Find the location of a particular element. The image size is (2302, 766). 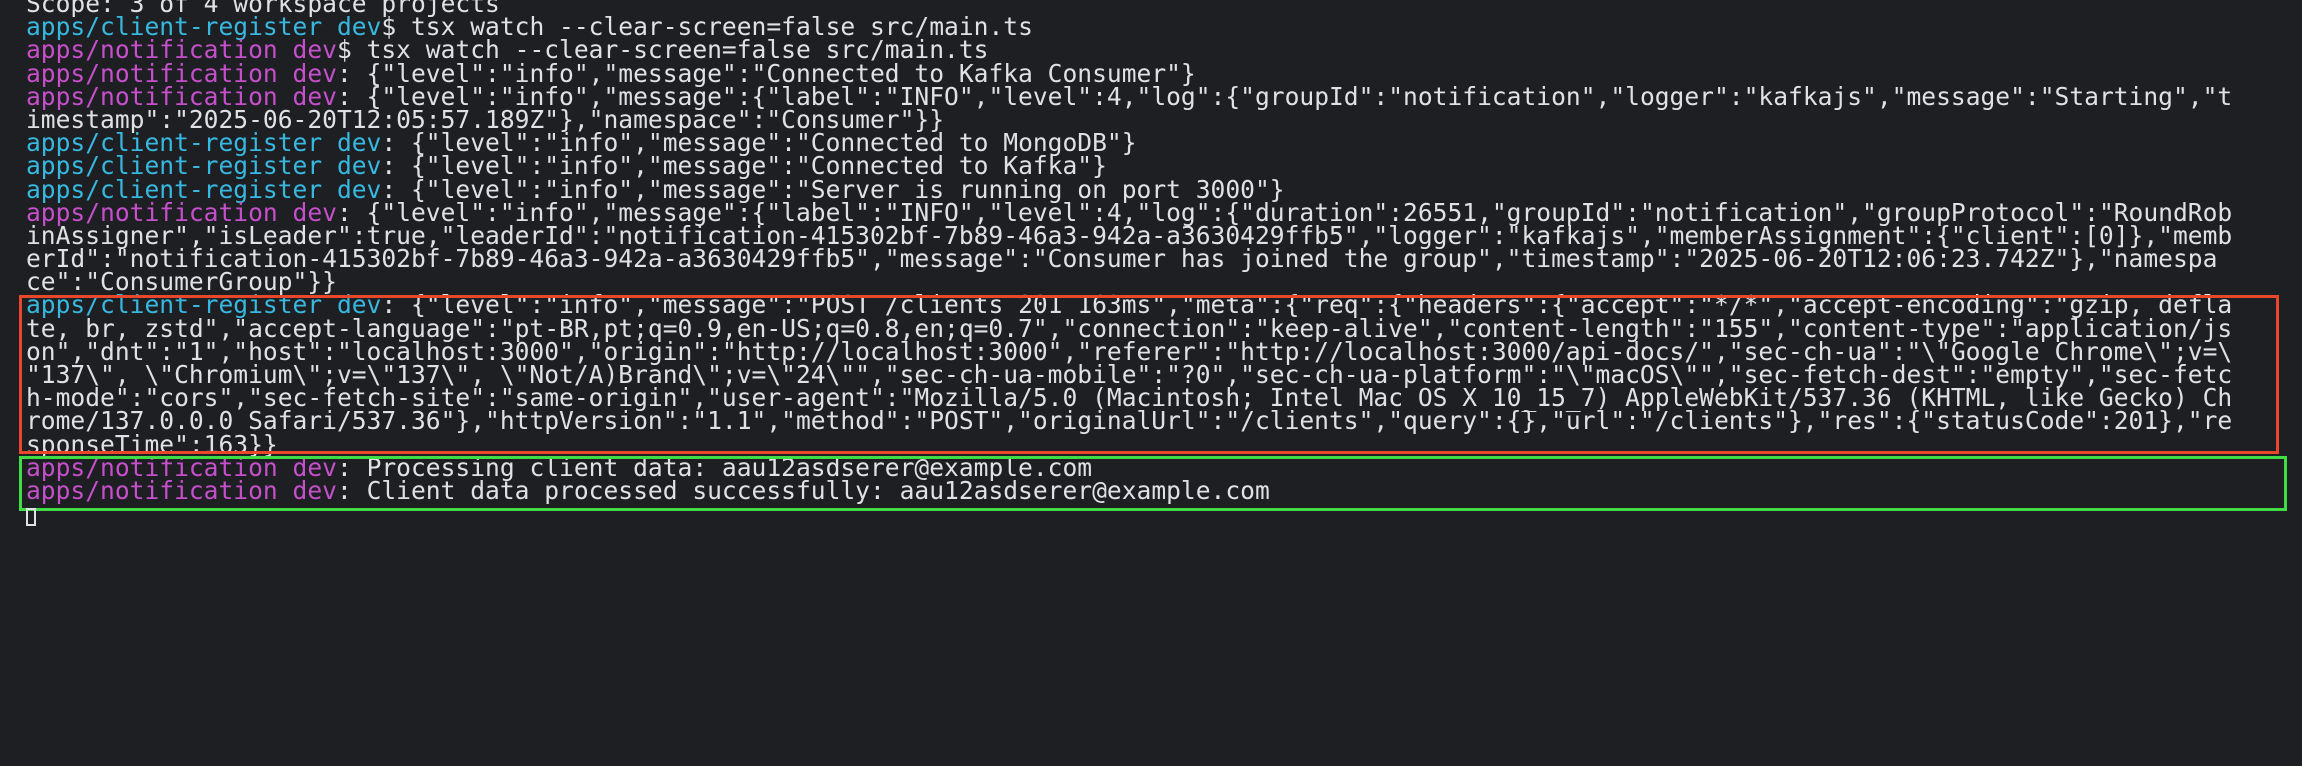

highlight-box-green is located at coordinates (1153, 483).